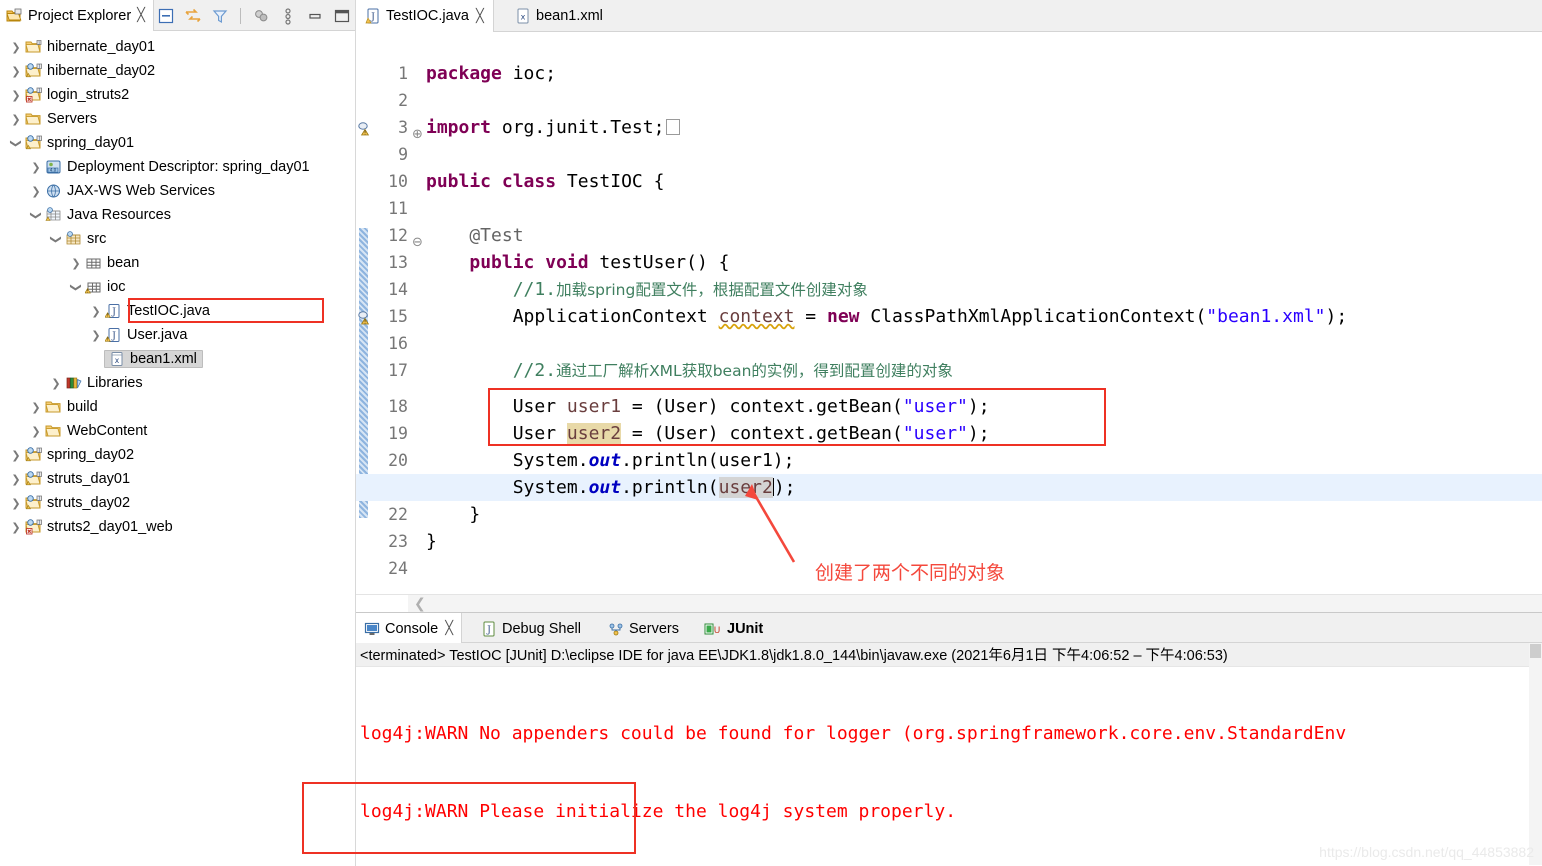 This screenshot has height=866, width=1542. Describe the element at coordinates (398, 316) in the screenshot. I see `line-number: 15` at that location.